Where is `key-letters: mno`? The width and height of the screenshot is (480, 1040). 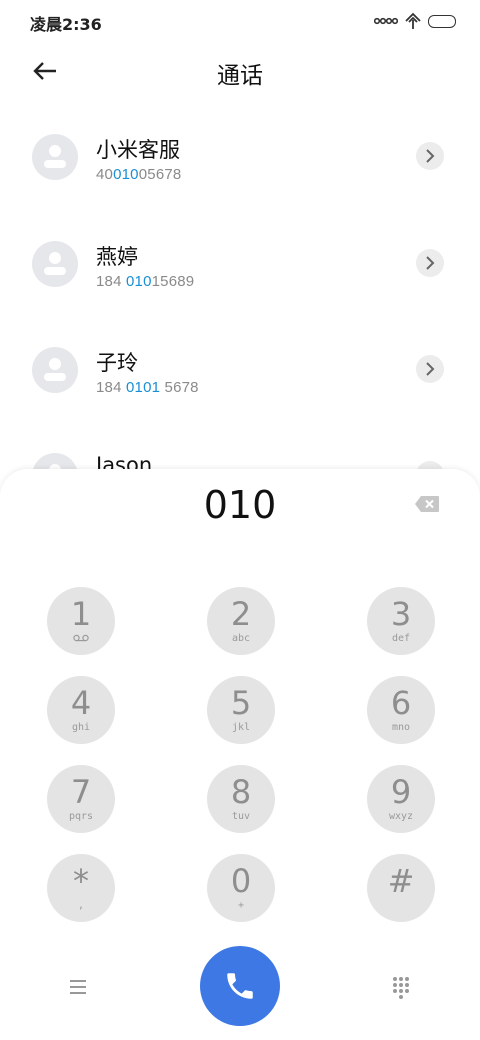 key-letters: mno is located at coordinates (401, 727).